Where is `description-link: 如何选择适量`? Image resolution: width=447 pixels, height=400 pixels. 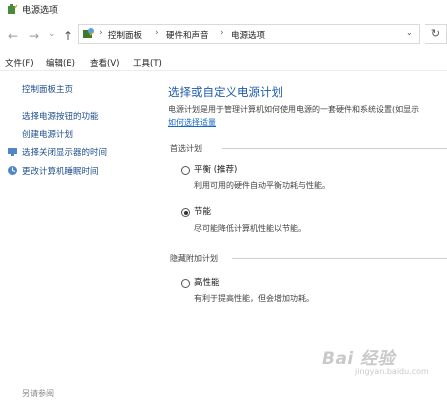 description-link: 如何选择适量 is located at coordinates (192, 122).